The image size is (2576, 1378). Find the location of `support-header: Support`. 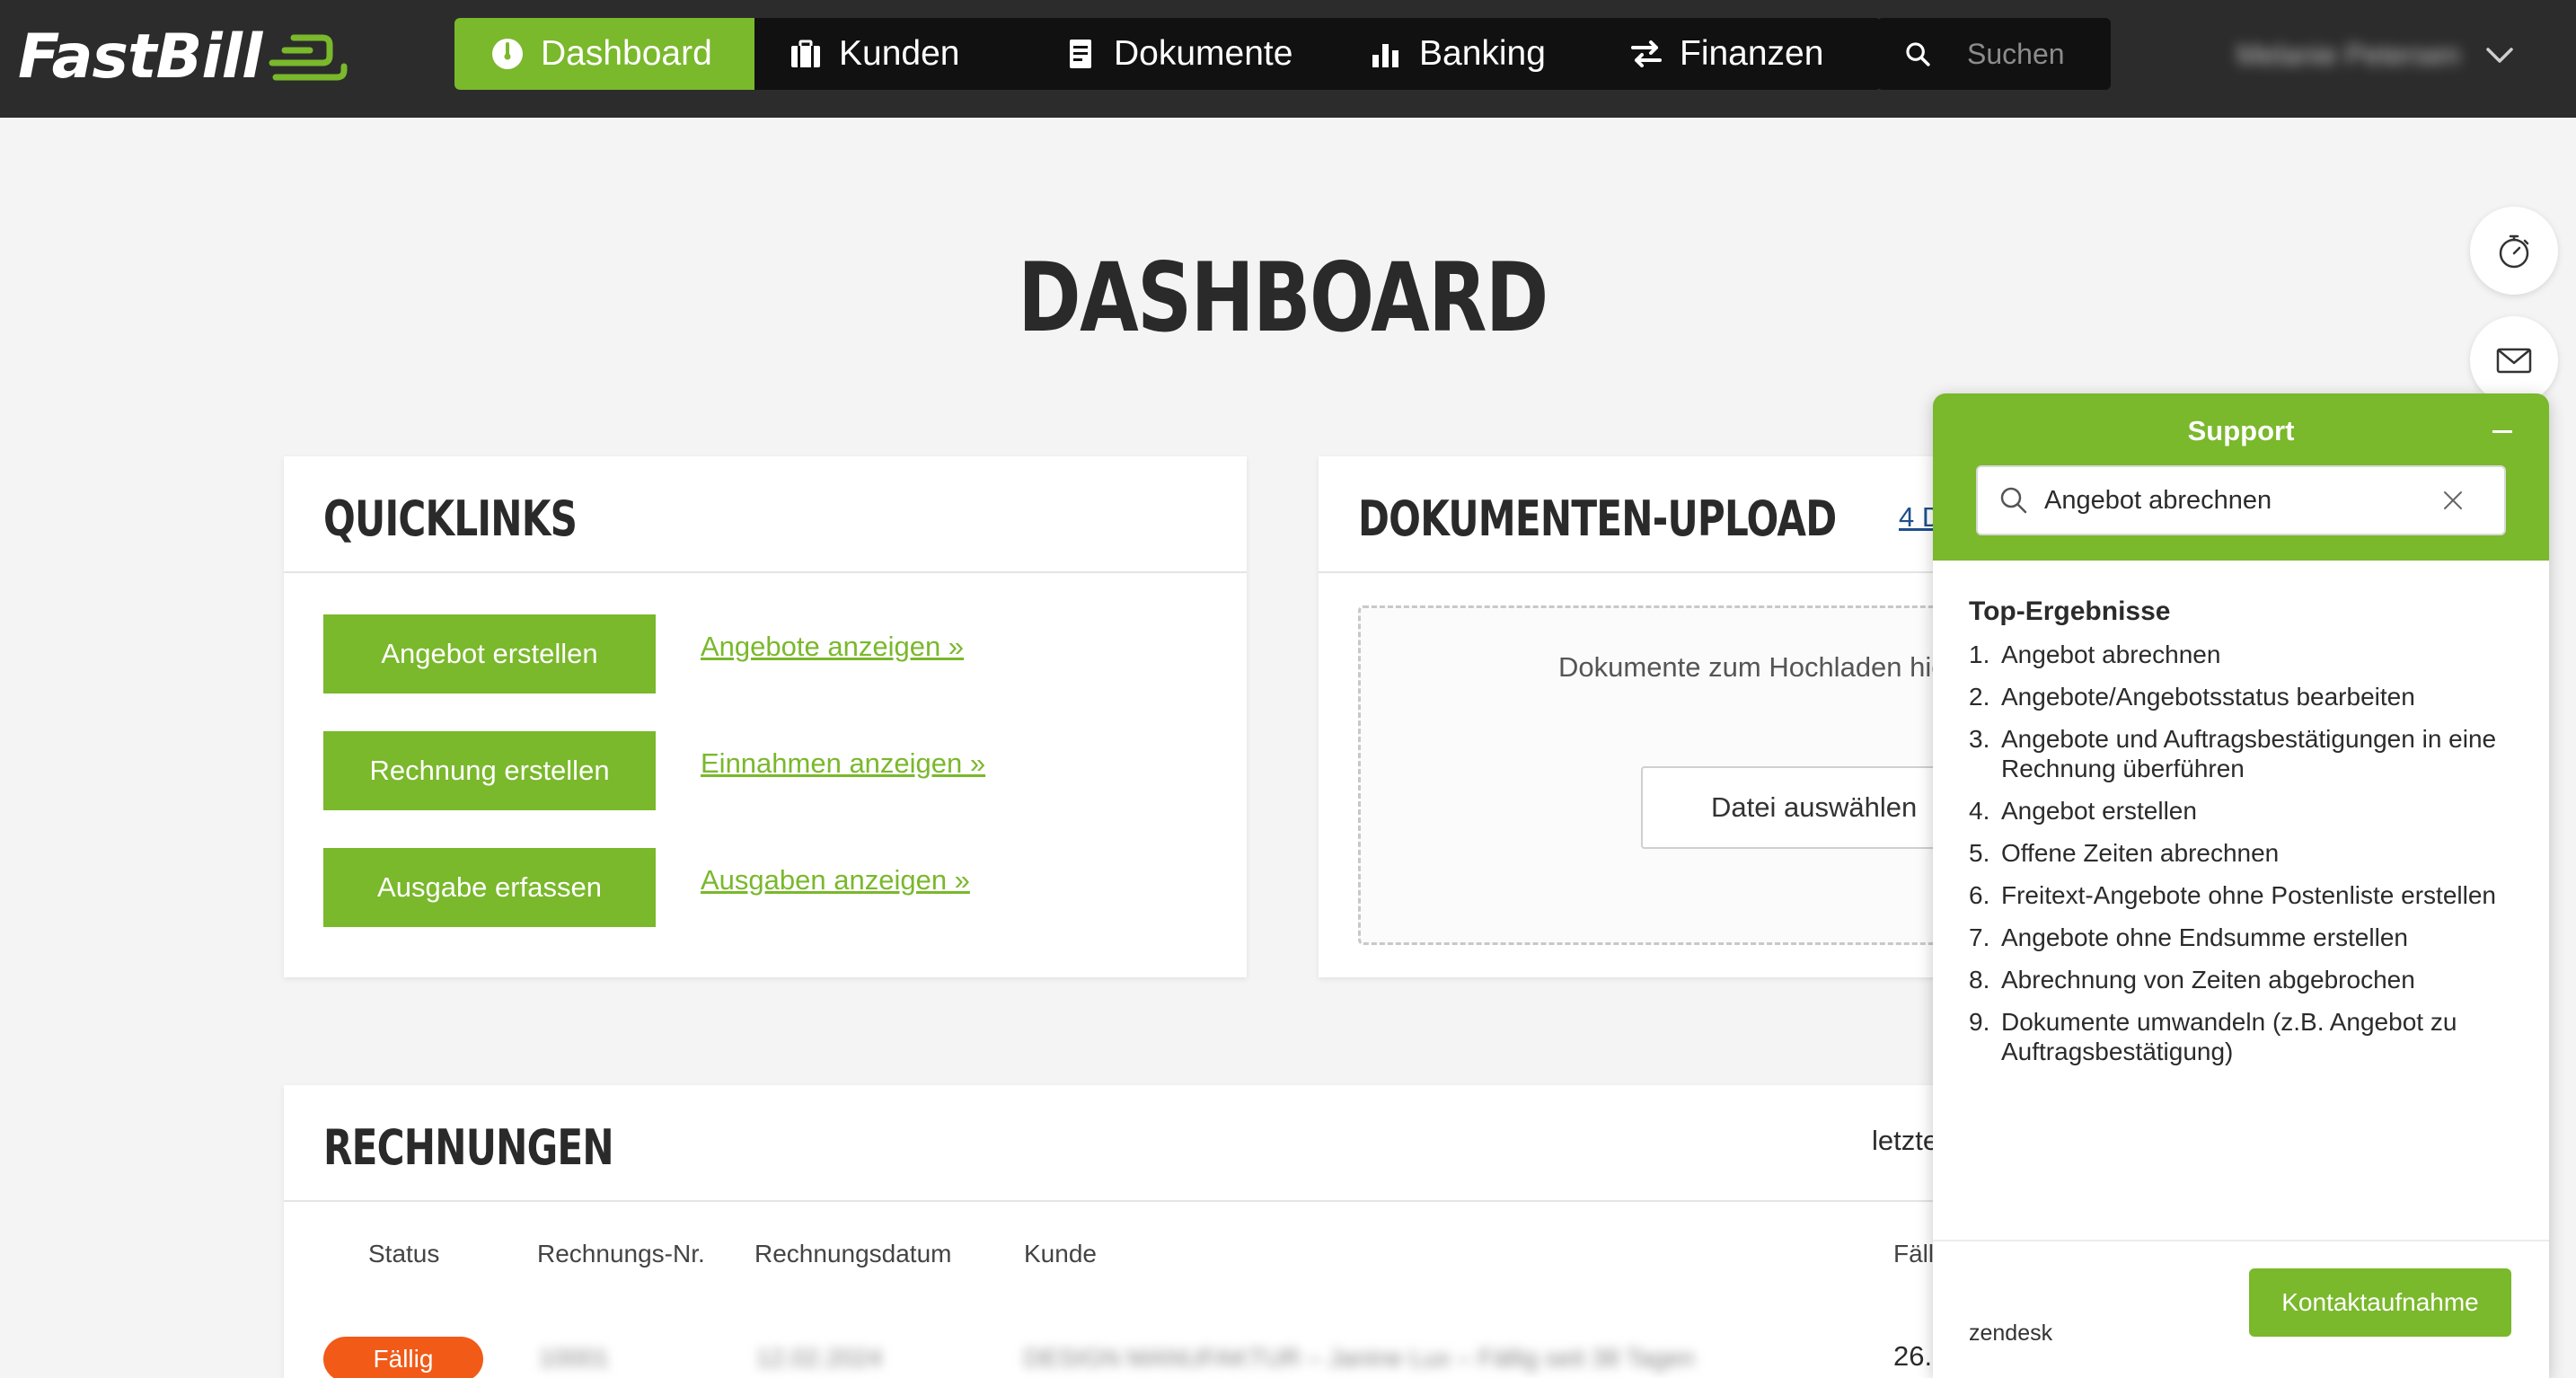

support-header: Support is located at coordinates (2241, 477).